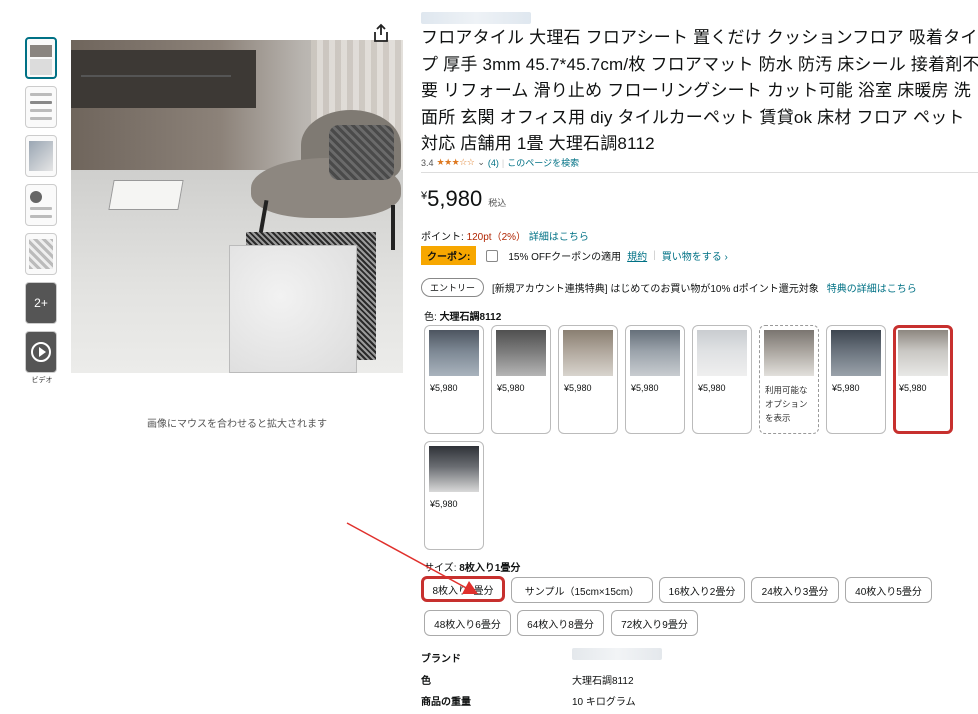 The image size is (978, 714). What do you see at coordinates (559, 237) in the screenshot?
I see `points-detail-link: 詳細はこちら` at bounding box center [559, 237].